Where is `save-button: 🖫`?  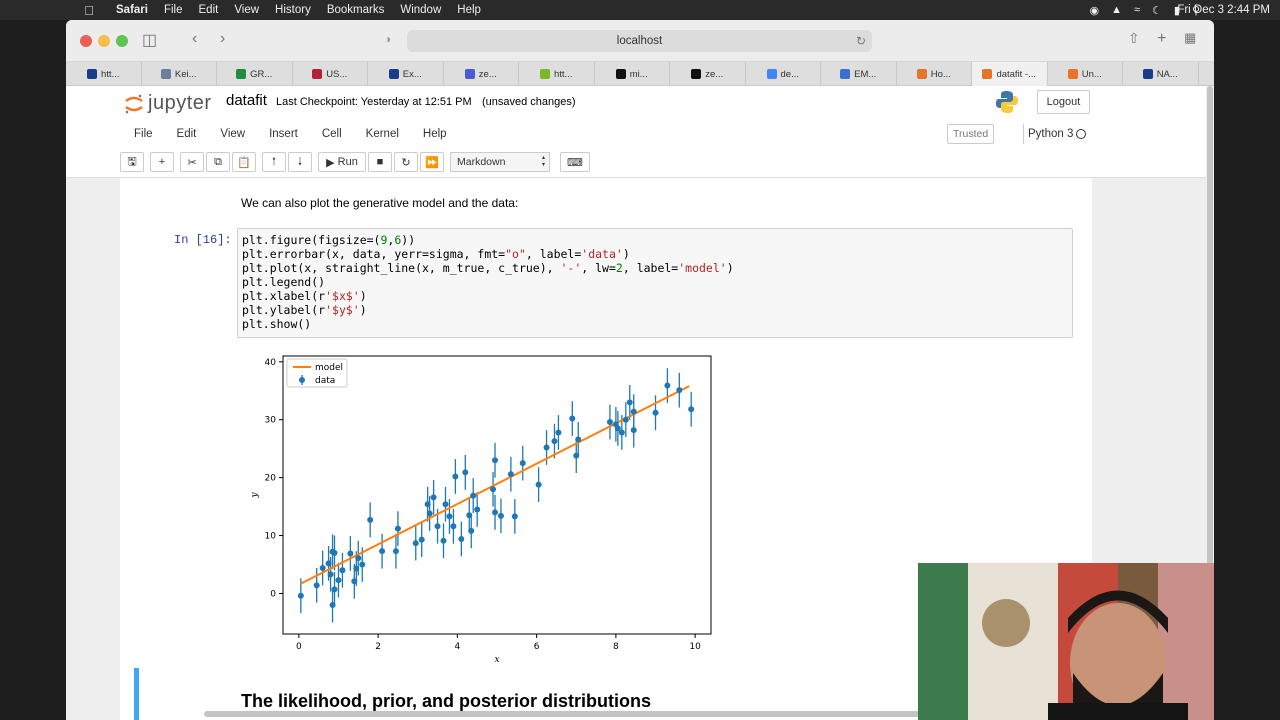
save-button: 🖫 is located at coordinates (132, 162).